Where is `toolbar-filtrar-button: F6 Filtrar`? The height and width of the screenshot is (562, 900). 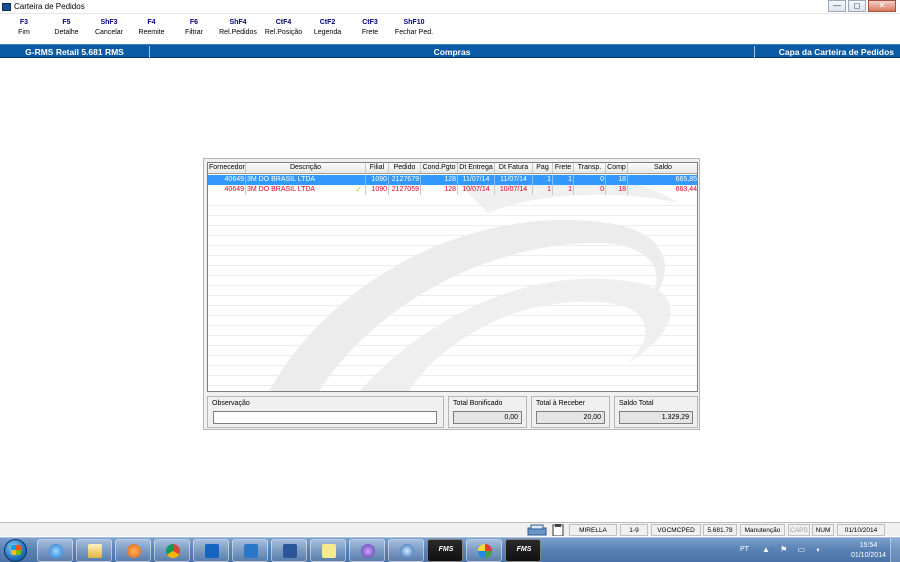 toolbar-filtrar-button: F6 Filtrar is located at coordinates (194, 29).